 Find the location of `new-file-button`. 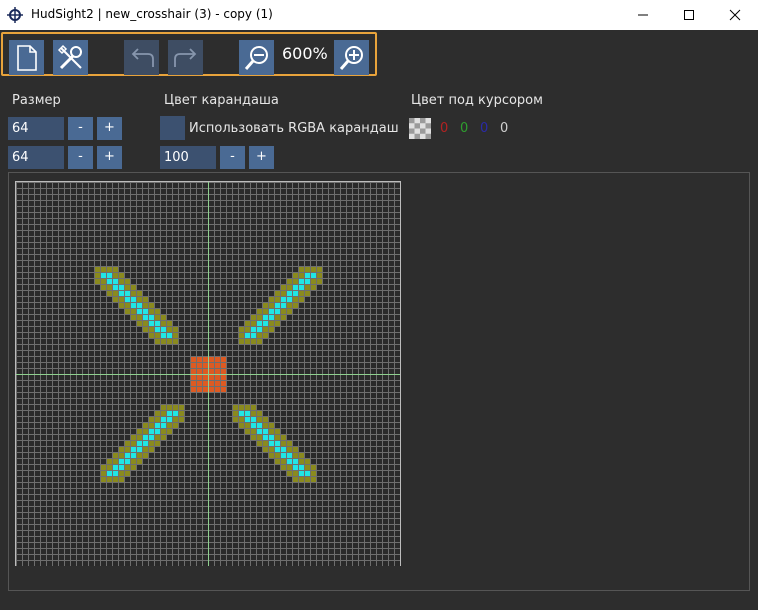

new-file-button is located at coordinates (26, 57).